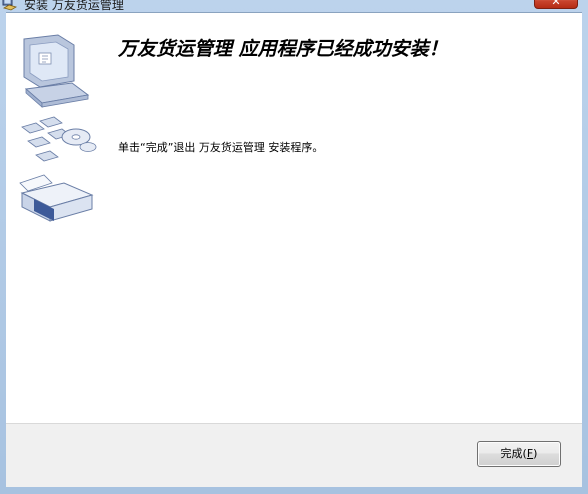 This screenshot has width=588, height=494. Describe the element at coordinates (58, 128) in the screenshot. I see `install-illustration-icon` at that location.